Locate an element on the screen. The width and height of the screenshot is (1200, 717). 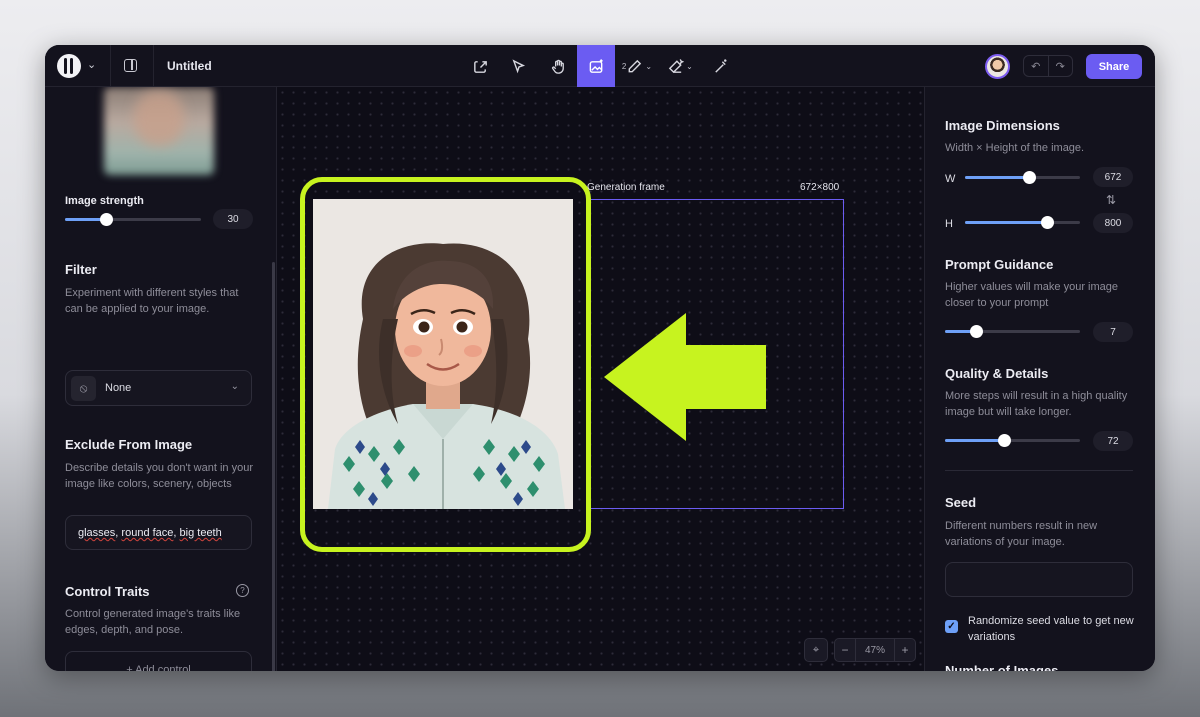
filter-selected-value: None is located at coordinates (118, 388).